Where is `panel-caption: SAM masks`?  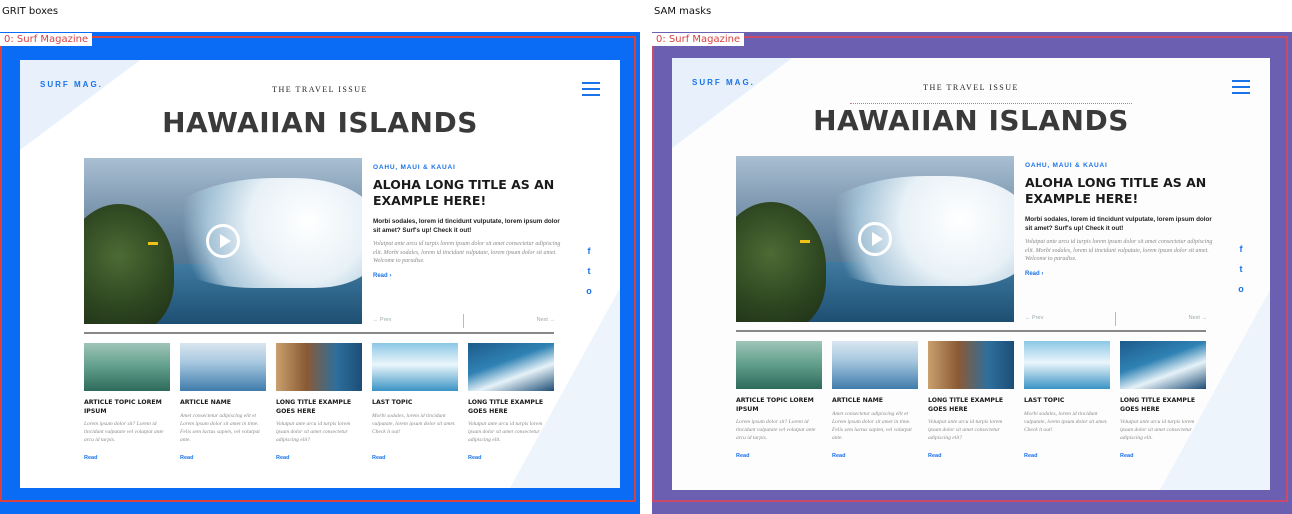
panel-caption: SAM masks is located at coordinates (683, 11).